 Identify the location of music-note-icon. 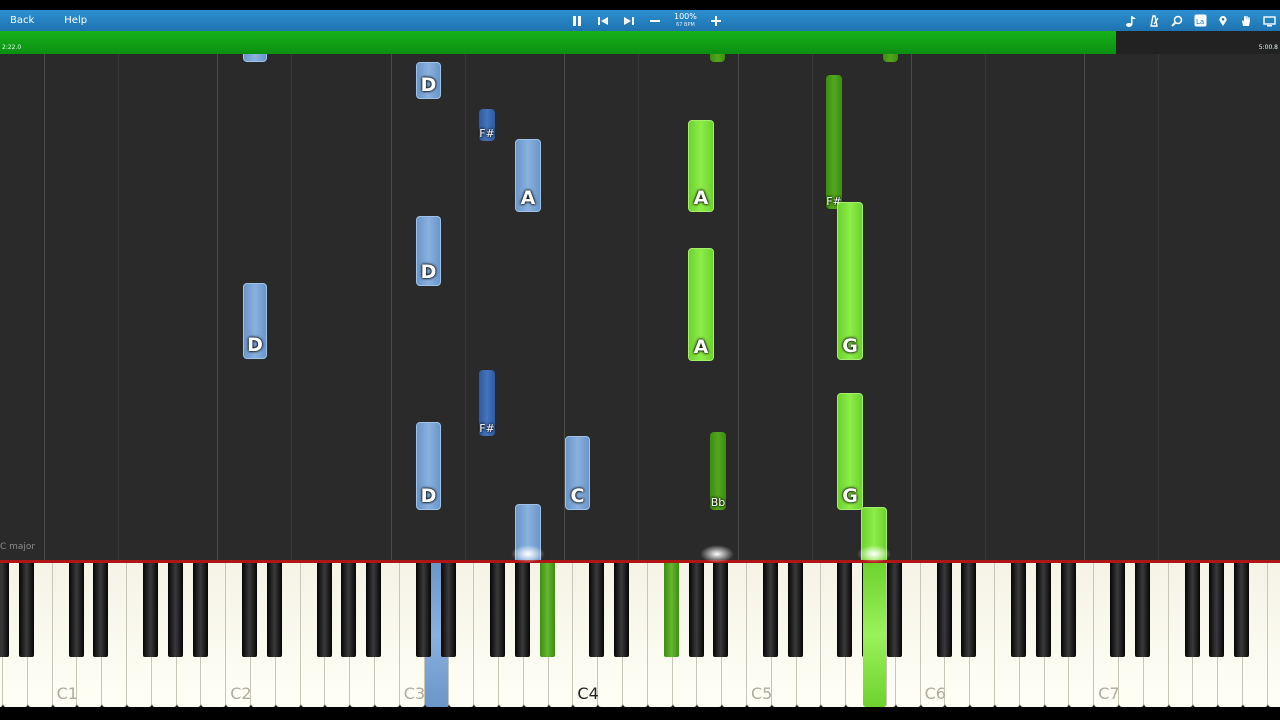
(1131, 21).